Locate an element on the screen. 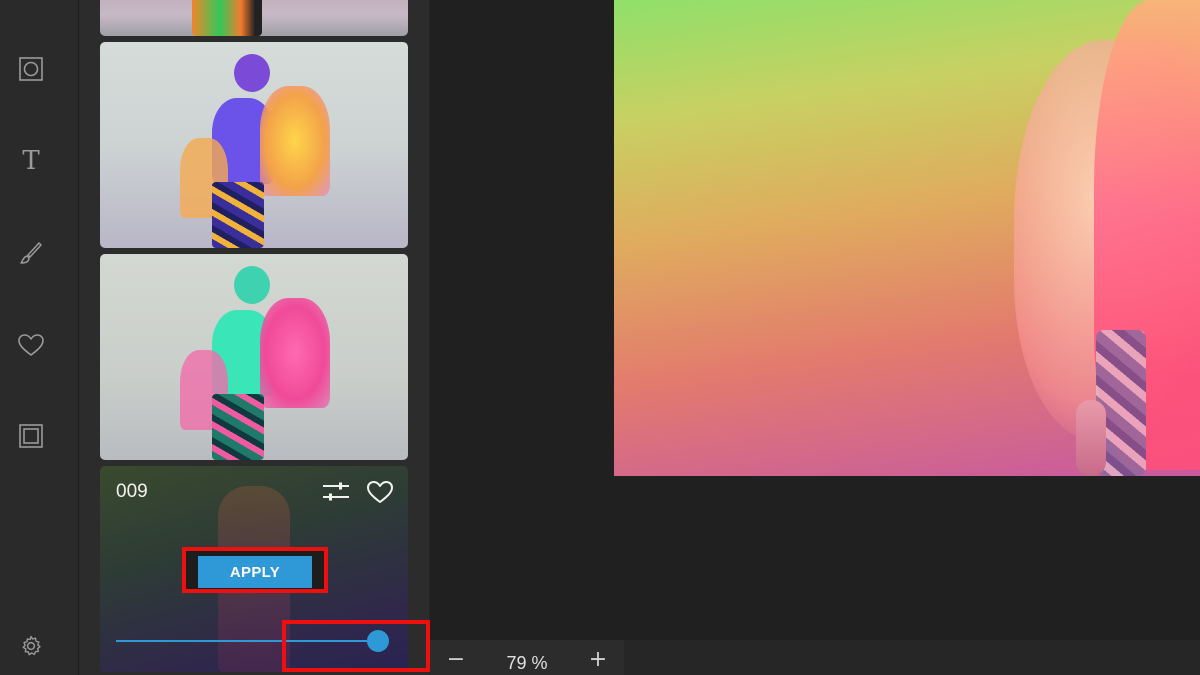 The image size is (1200, 675). frame-tool-button is located at coordinates (31, 69).